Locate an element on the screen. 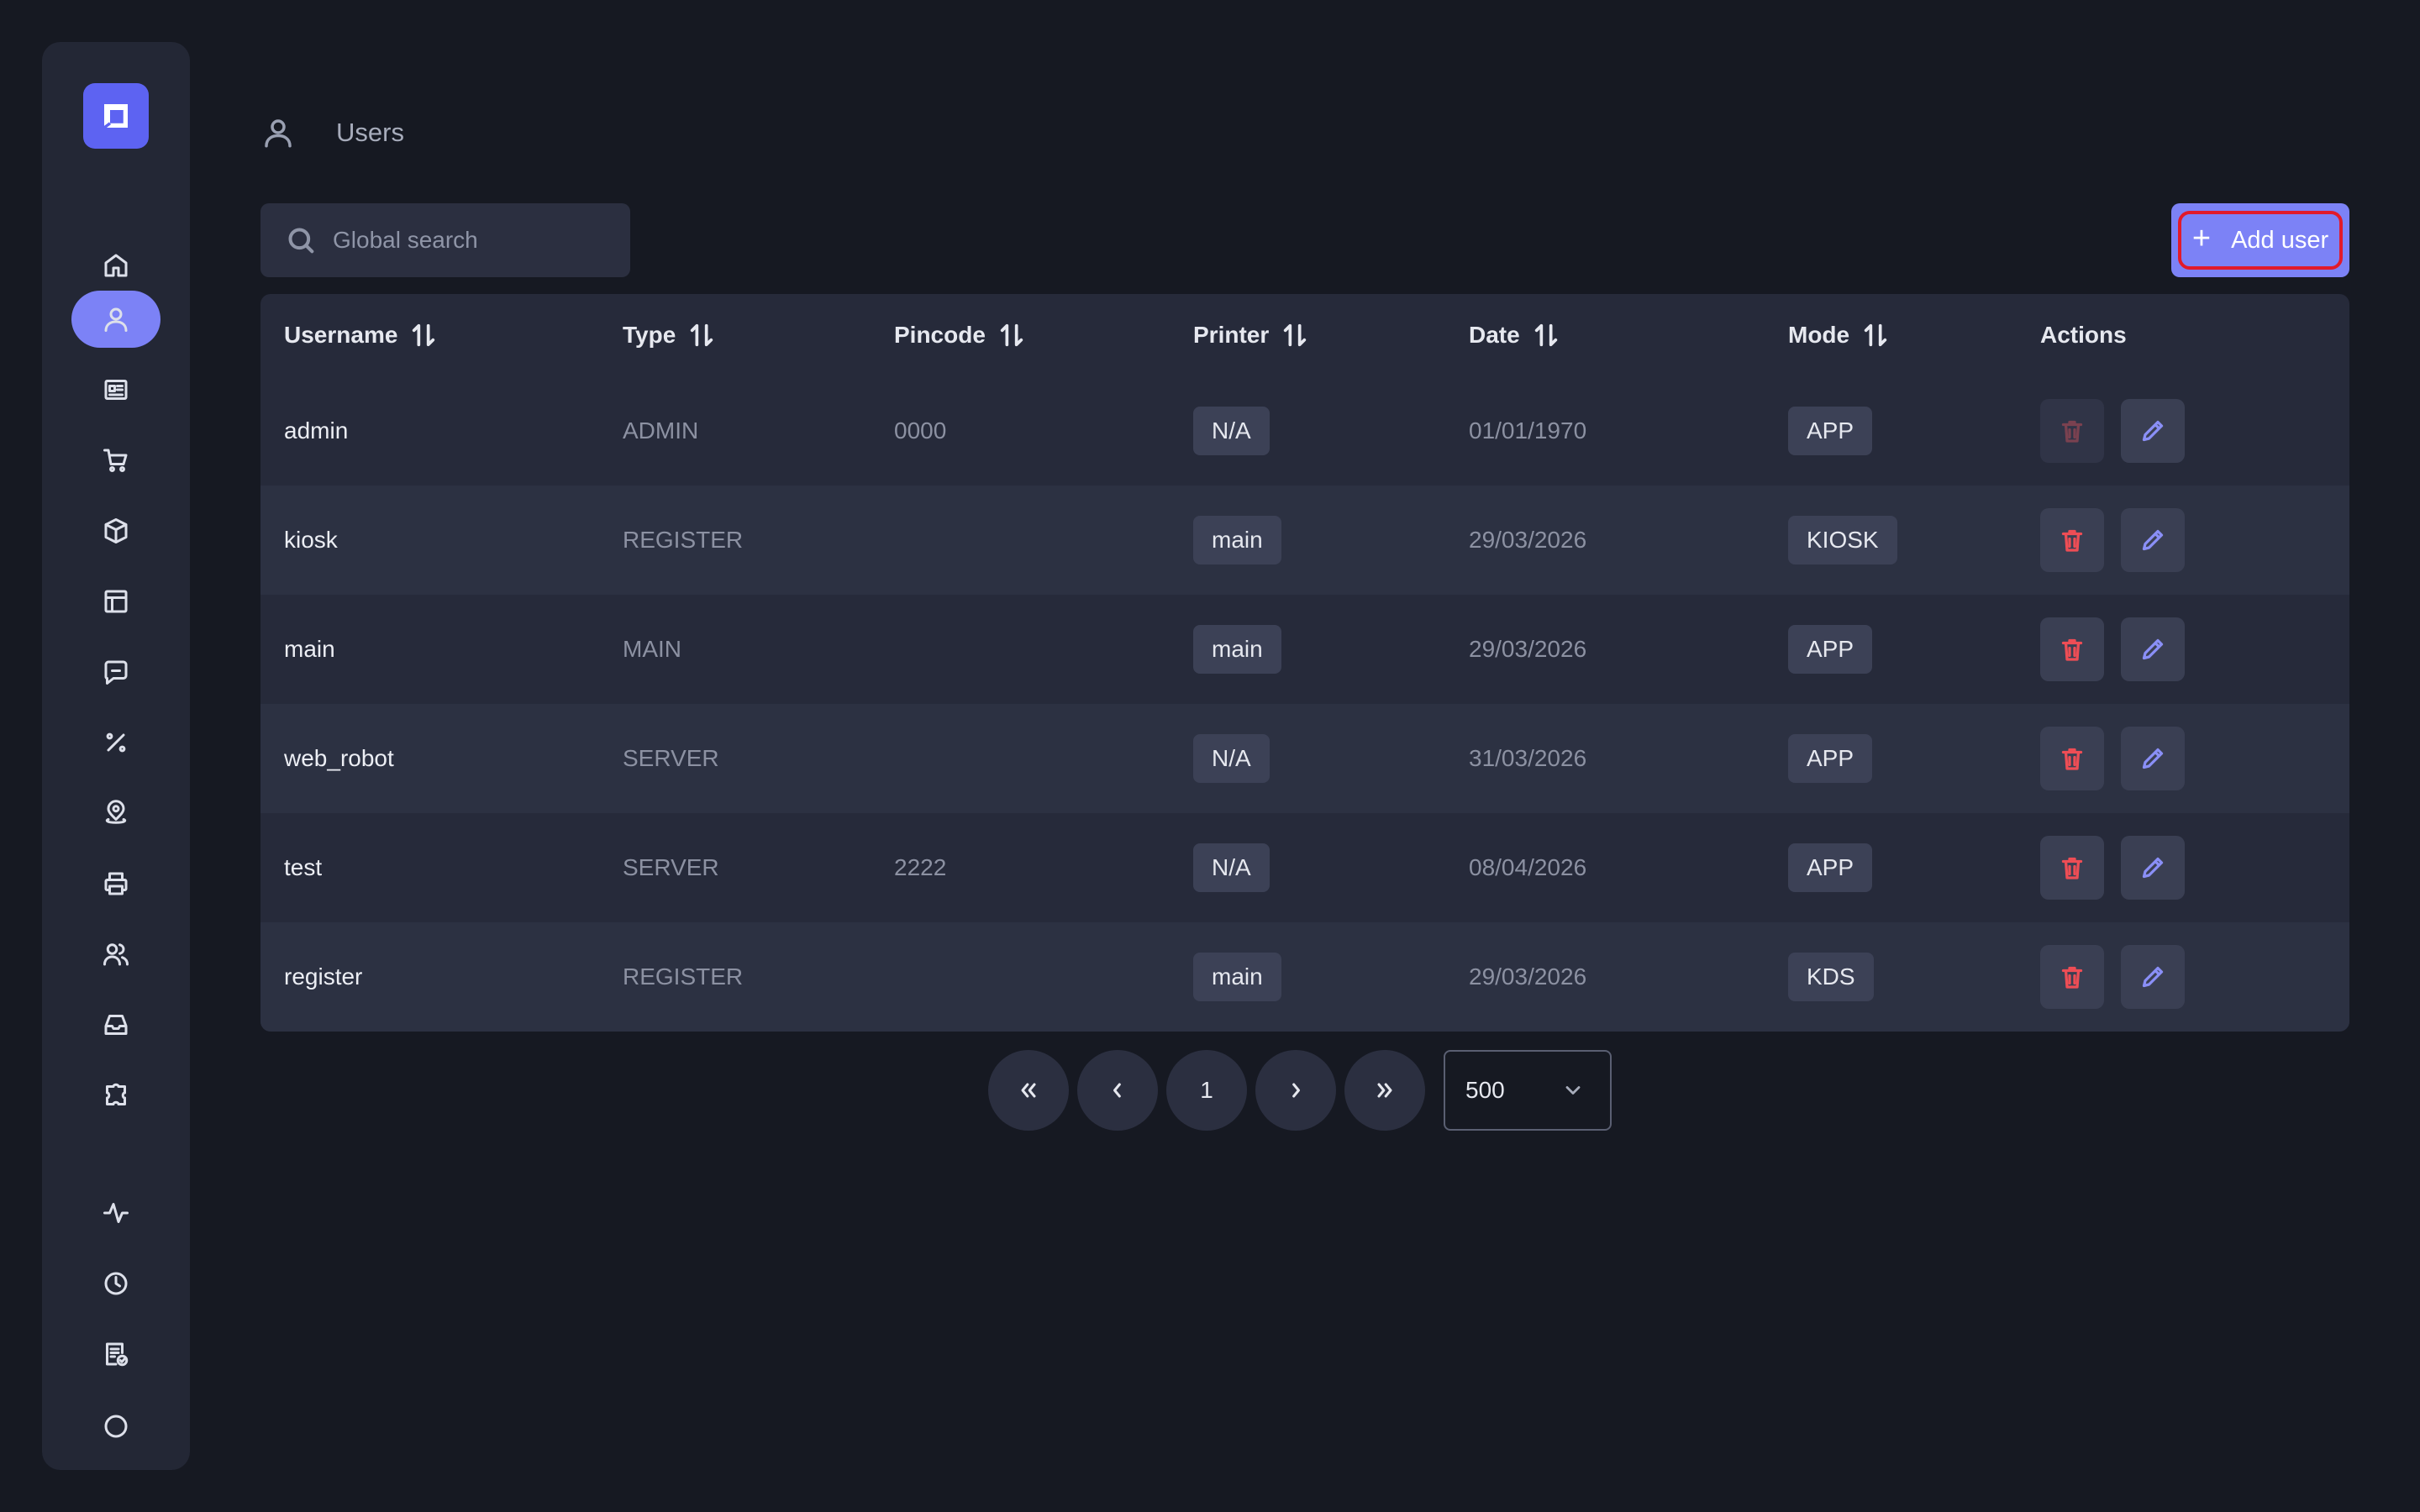 This screenshot has width=2420, height=1512. page-size-select: 500 is located at coordinates (1528, 1090).